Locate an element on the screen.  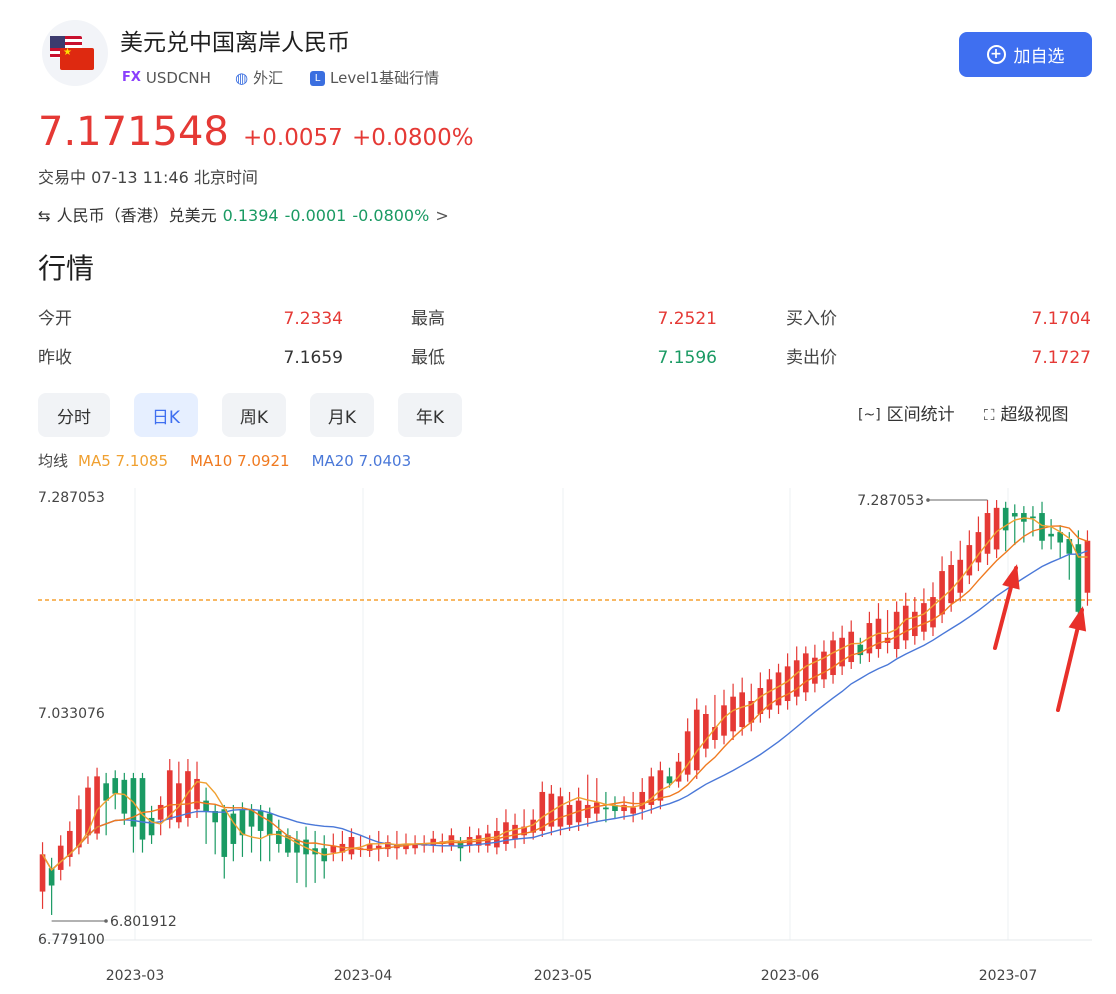
ma-legend-label: 均线 is located at coordinates (53, 461).